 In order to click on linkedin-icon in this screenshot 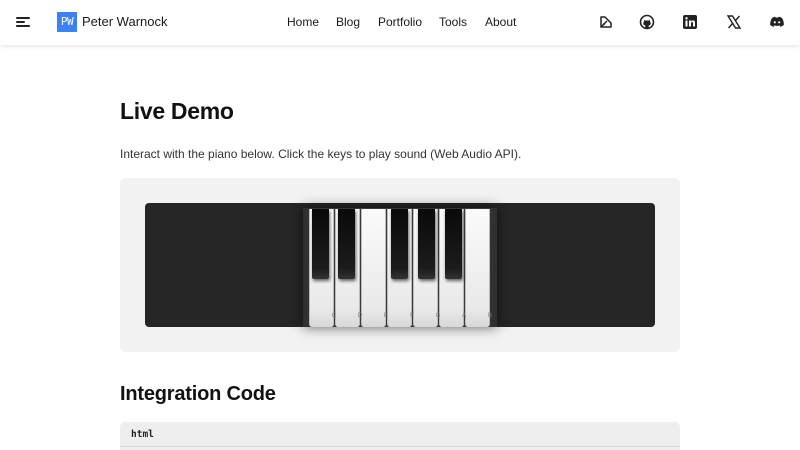, I will do `click(690, 22)`.